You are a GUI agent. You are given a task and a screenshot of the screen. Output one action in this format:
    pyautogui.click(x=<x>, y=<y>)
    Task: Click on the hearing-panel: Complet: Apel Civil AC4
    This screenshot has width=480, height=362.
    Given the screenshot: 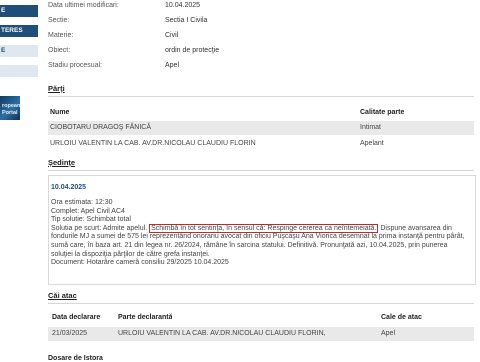 What is the action you would take?
    pyautogui.click(x=88, y=211)
    